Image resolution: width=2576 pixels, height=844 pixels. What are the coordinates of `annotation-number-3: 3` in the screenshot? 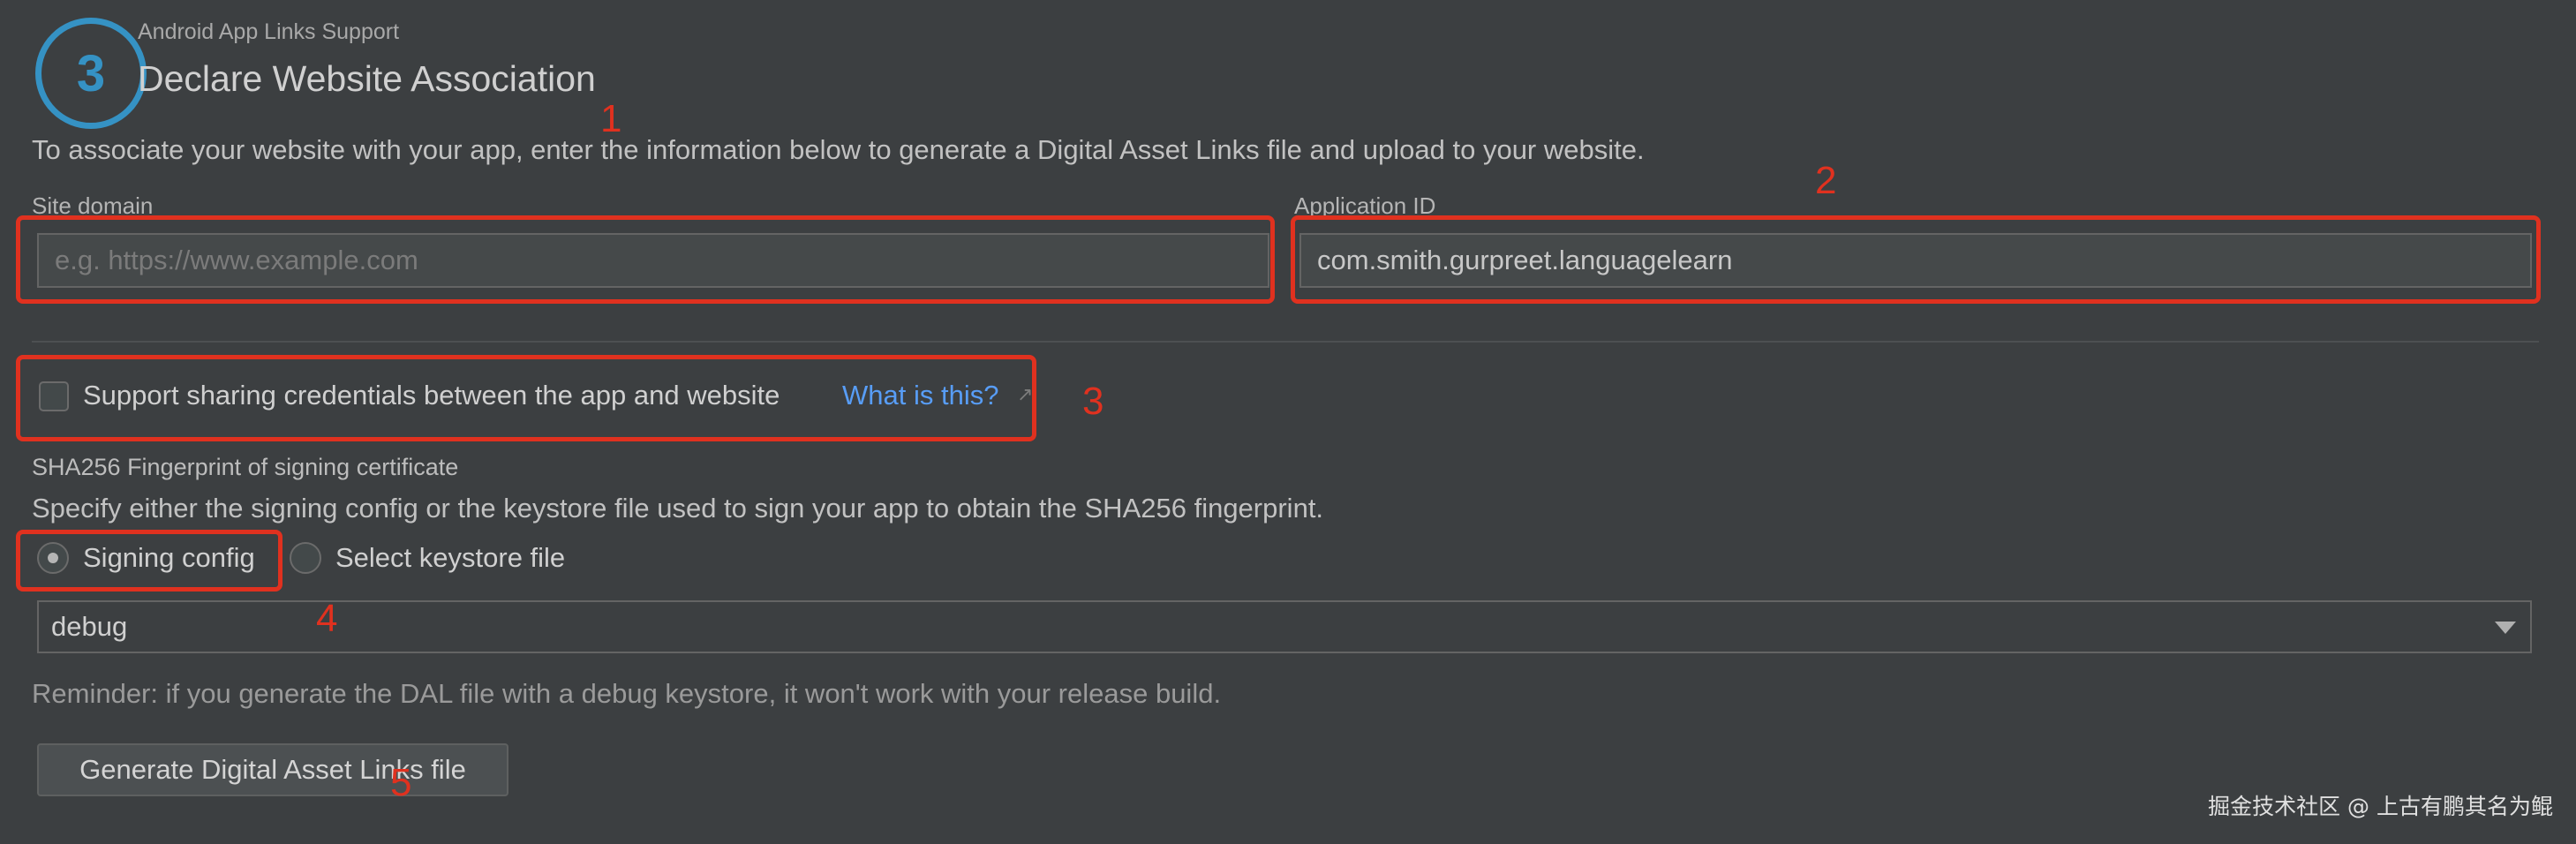 It's located at (1093, 402).